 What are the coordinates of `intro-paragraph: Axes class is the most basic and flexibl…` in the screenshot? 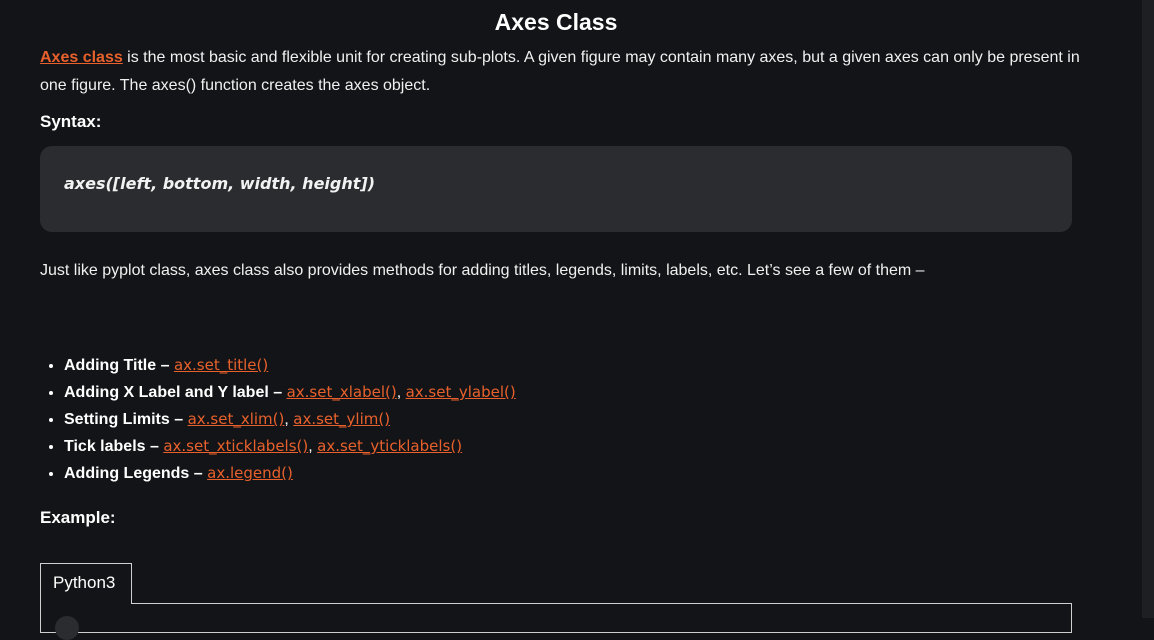 It's located at (560, 72).